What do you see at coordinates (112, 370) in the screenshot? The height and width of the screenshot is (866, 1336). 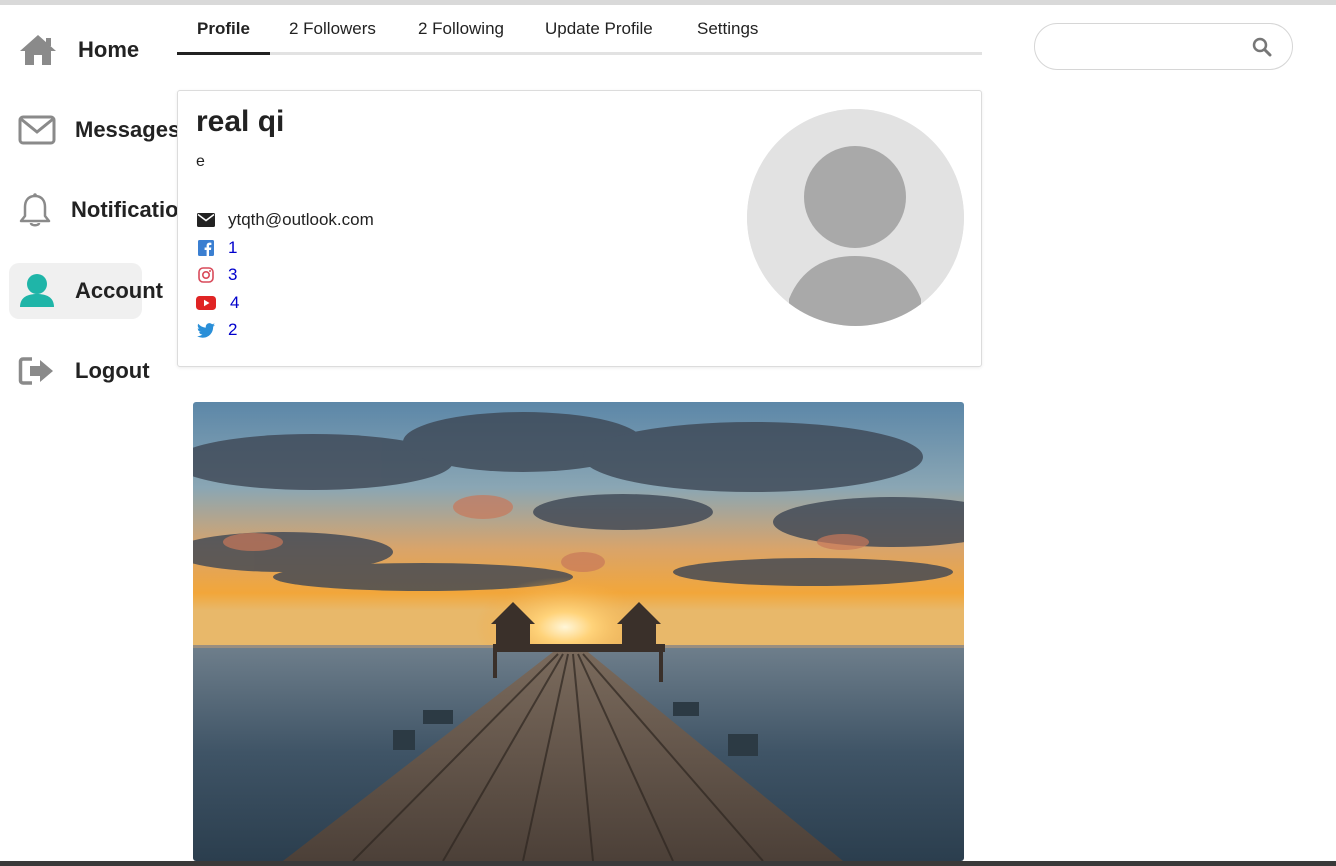 I see `sidebar-item-label: Logout` at bounding box center [112, 370].